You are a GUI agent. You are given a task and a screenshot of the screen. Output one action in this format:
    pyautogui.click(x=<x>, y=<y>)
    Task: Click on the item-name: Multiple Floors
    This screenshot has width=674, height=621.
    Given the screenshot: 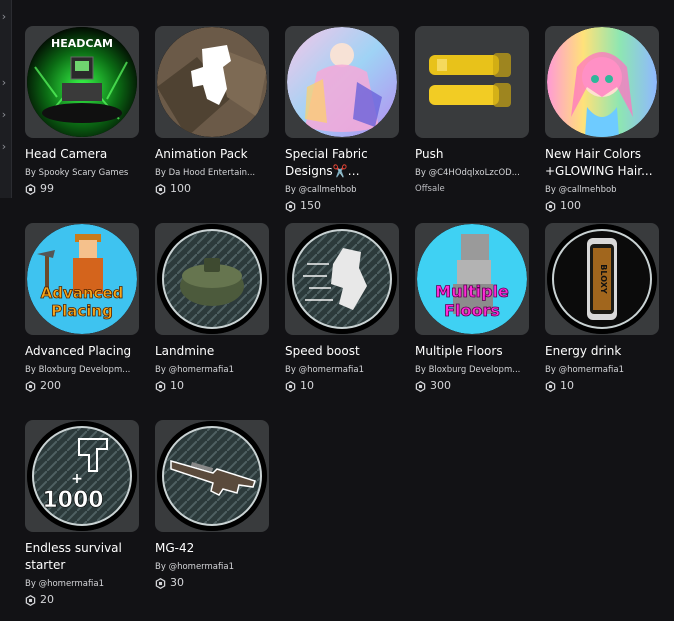 What is the action you would take?
    pyautogui.click(x=472, y=351)
    